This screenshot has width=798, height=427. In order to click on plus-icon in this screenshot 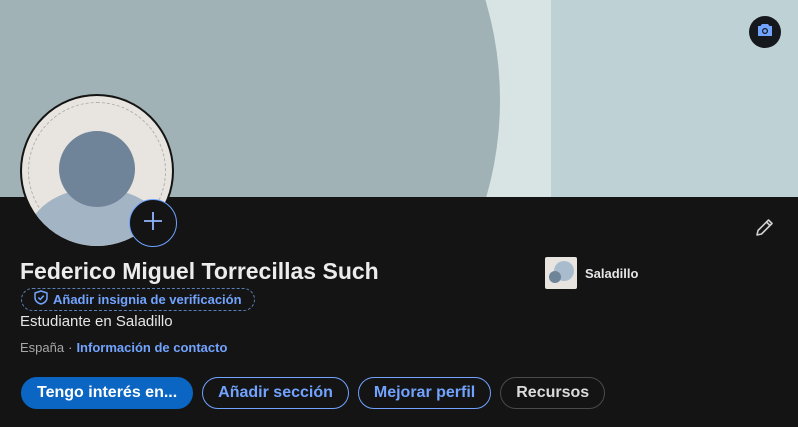, I will do `click(153, 223)`.